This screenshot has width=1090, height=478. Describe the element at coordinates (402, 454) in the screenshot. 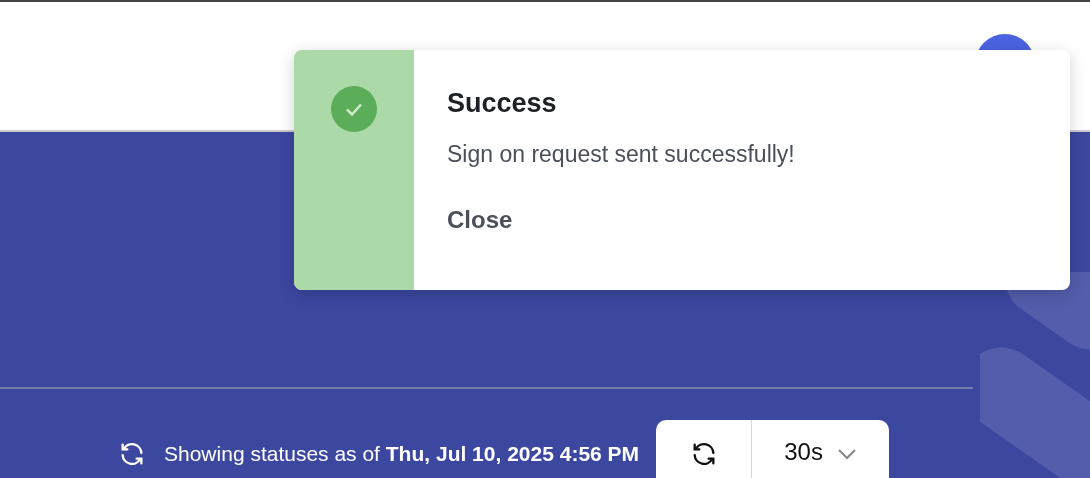

I see `status-timestamp: Showing statuses as of Thu, Jul 10, 2025 4:56 PM` at that location.